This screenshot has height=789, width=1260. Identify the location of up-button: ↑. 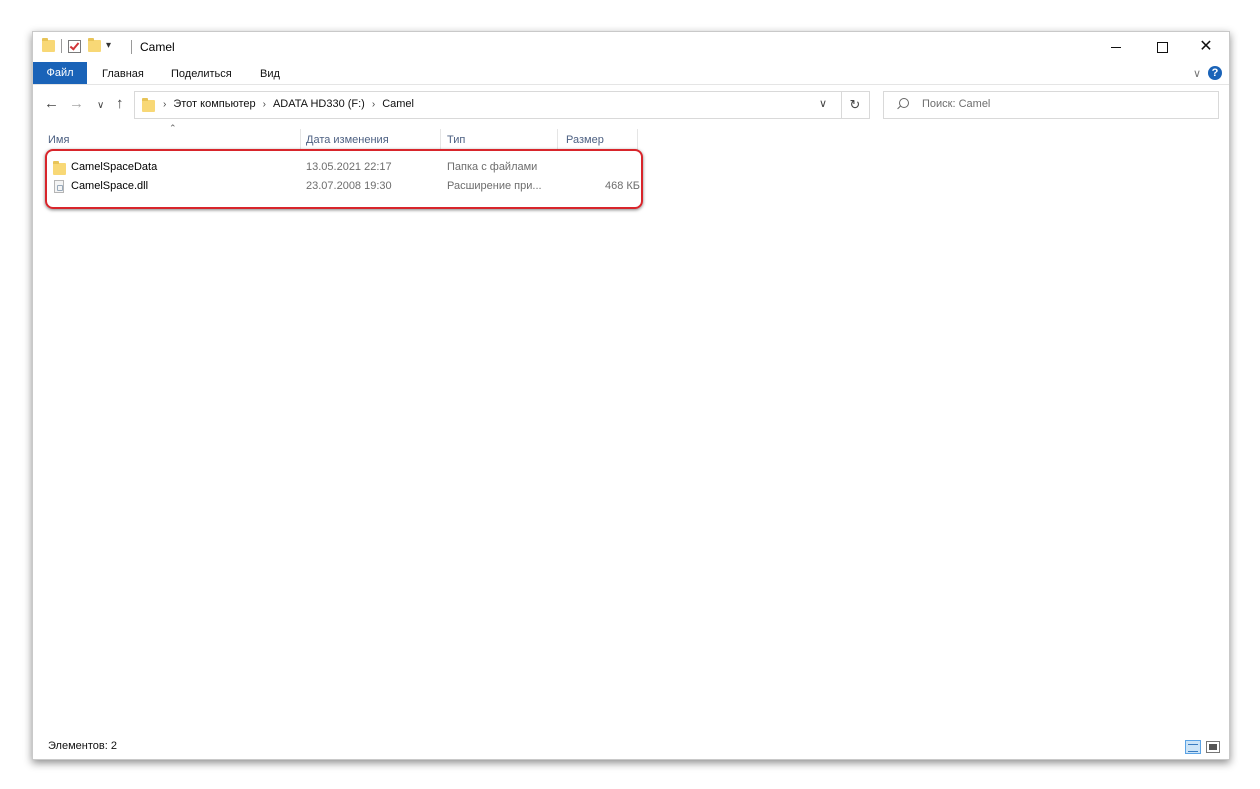
(120, 104).